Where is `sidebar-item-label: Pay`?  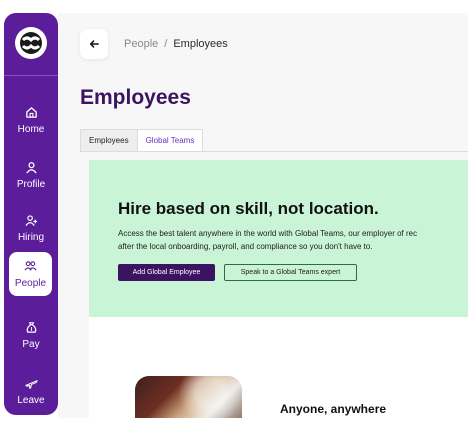
sidebar-item-label: Pay is located at coordinates (31, 344).